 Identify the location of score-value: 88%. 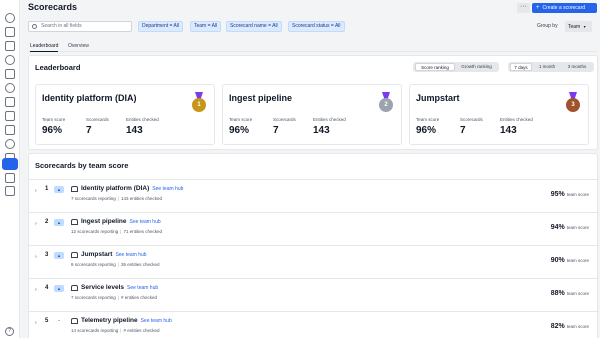
(557, 293).